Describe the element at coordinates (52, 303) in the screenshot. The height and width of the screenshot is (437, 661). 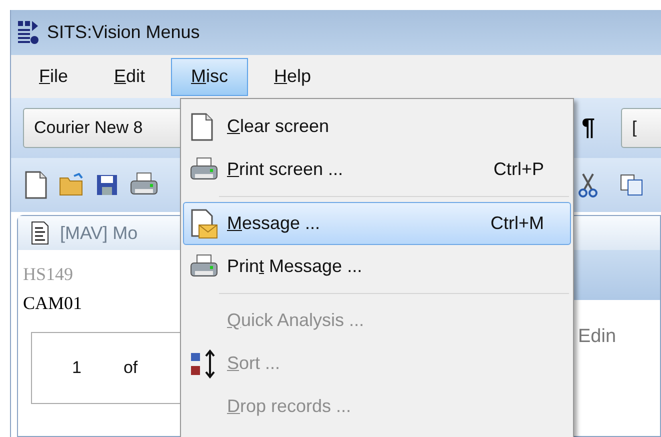
I see `field-value: CAM01` at that location.